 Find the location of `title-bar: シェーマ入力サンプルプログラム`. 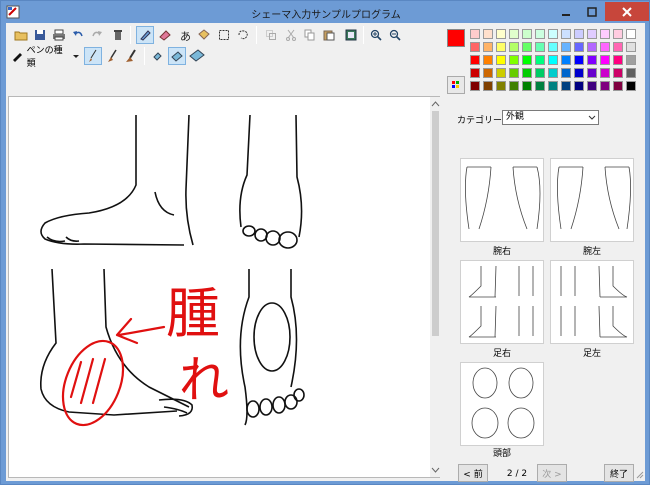

title-bar: シェーマ入力サンプルプログラム is located at coordinates (325, 12).